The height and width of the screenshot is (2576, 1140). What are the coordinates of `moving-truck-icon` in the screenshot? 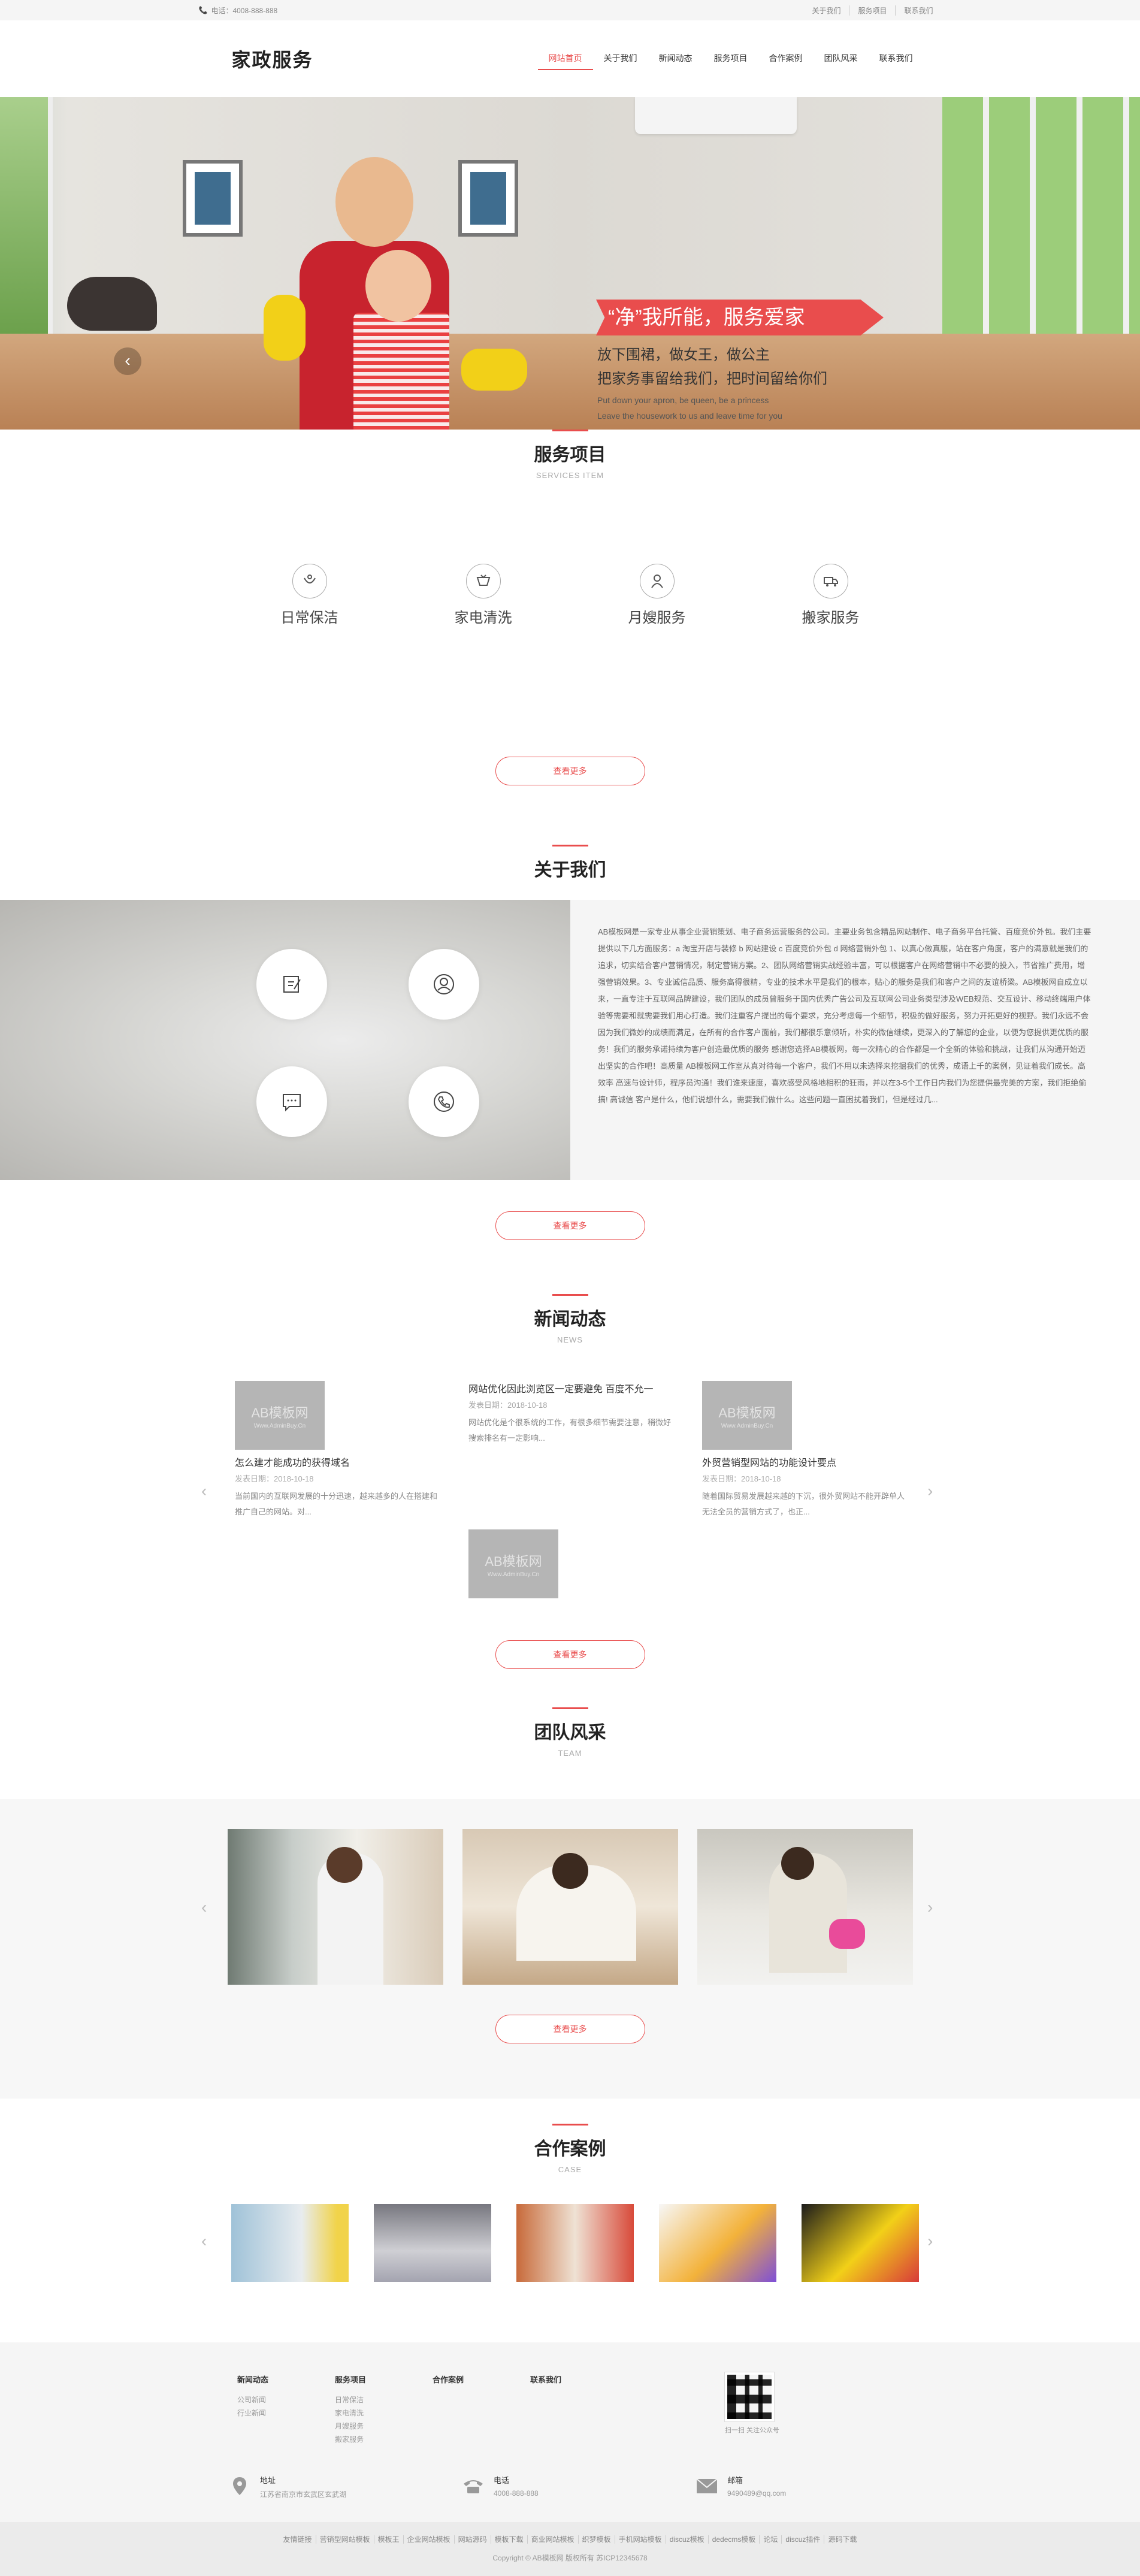 It's located at (830, 581).